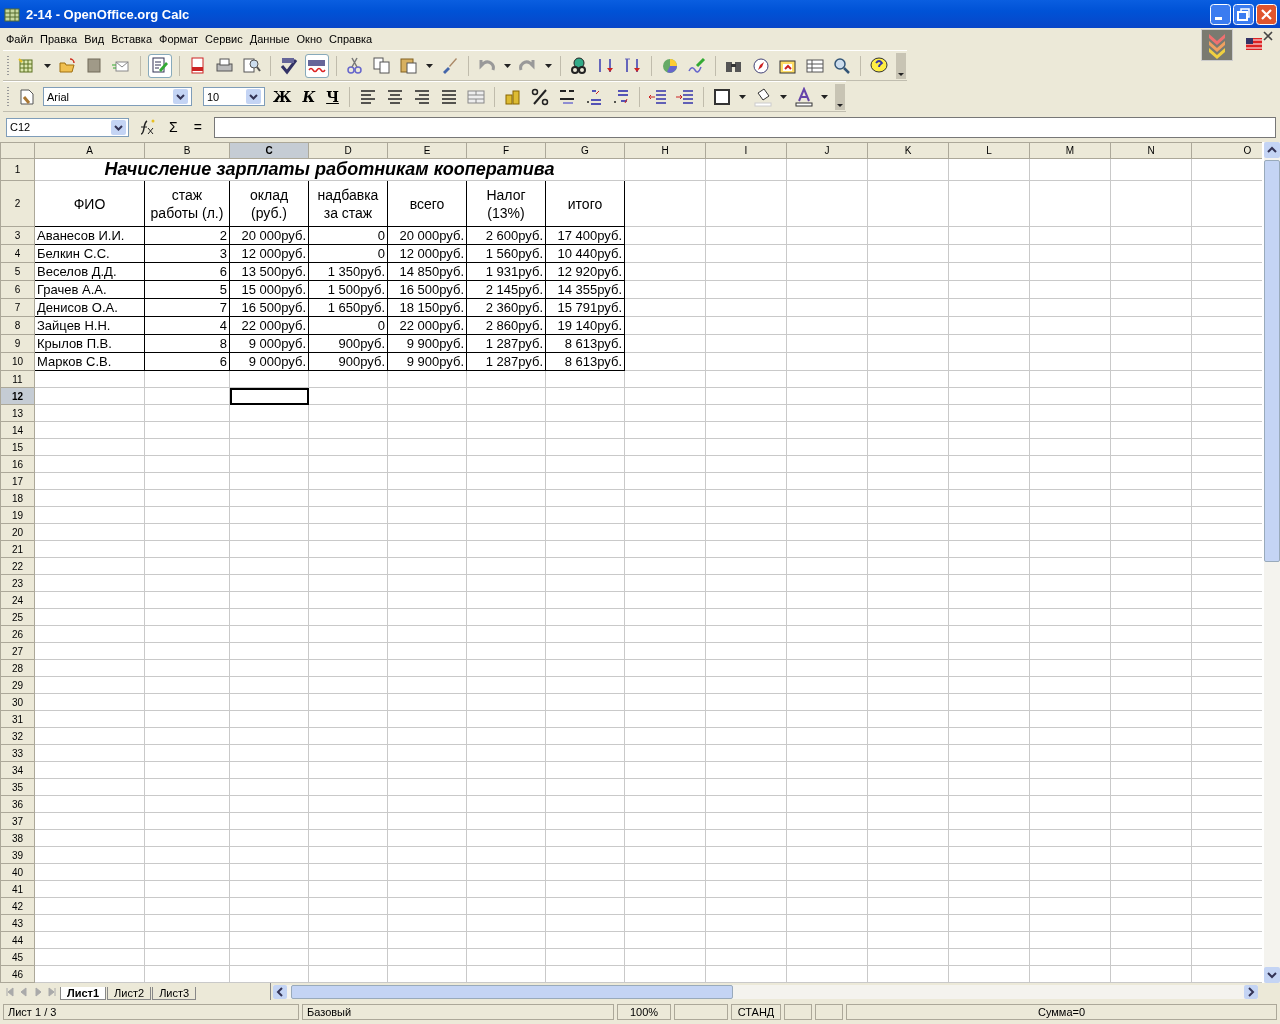  What do you see at coordinates (1272, 975) in the screenshot?
I see `scroll-down-icon` at bounding box center [1272, 975].